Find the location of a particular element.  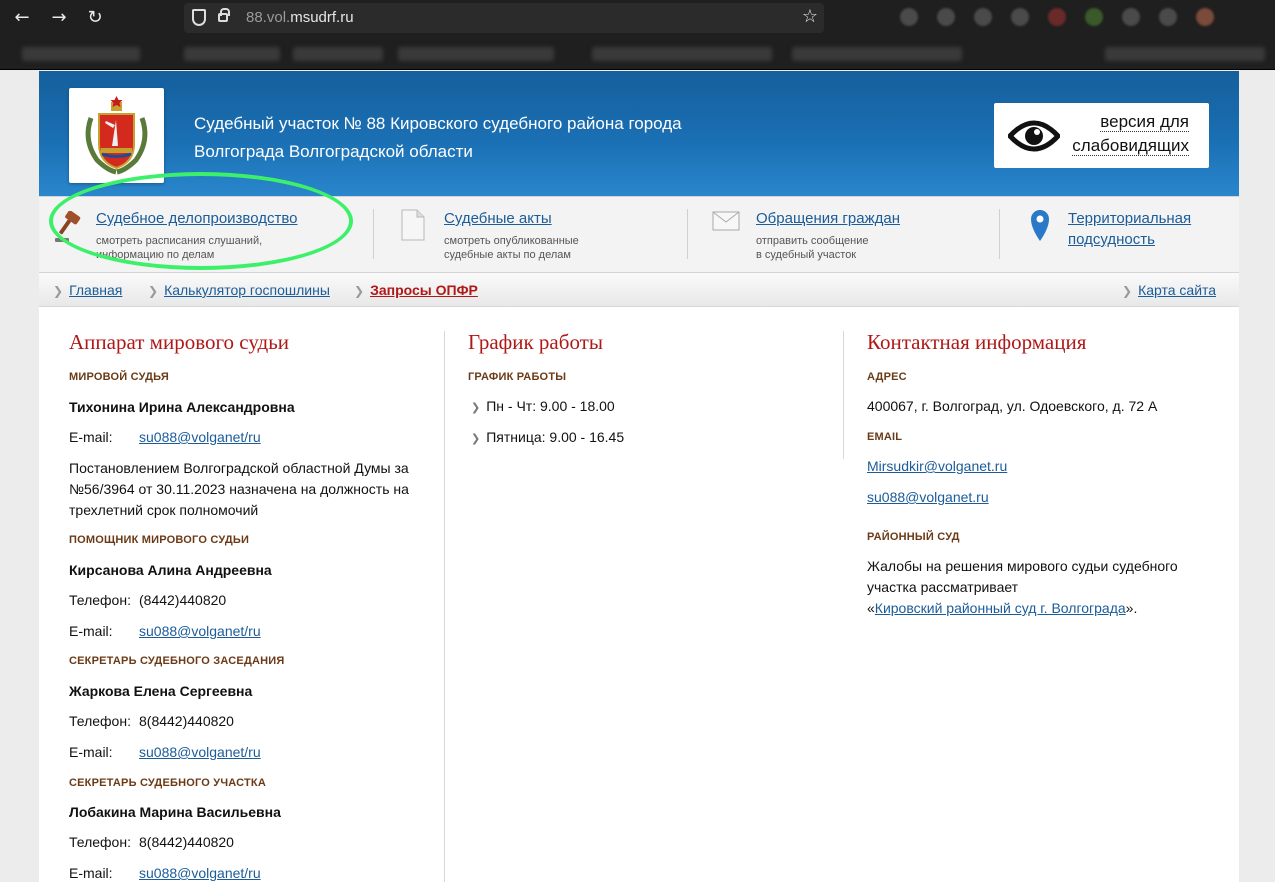

eye-icon is located at coordinates (1034, 136).